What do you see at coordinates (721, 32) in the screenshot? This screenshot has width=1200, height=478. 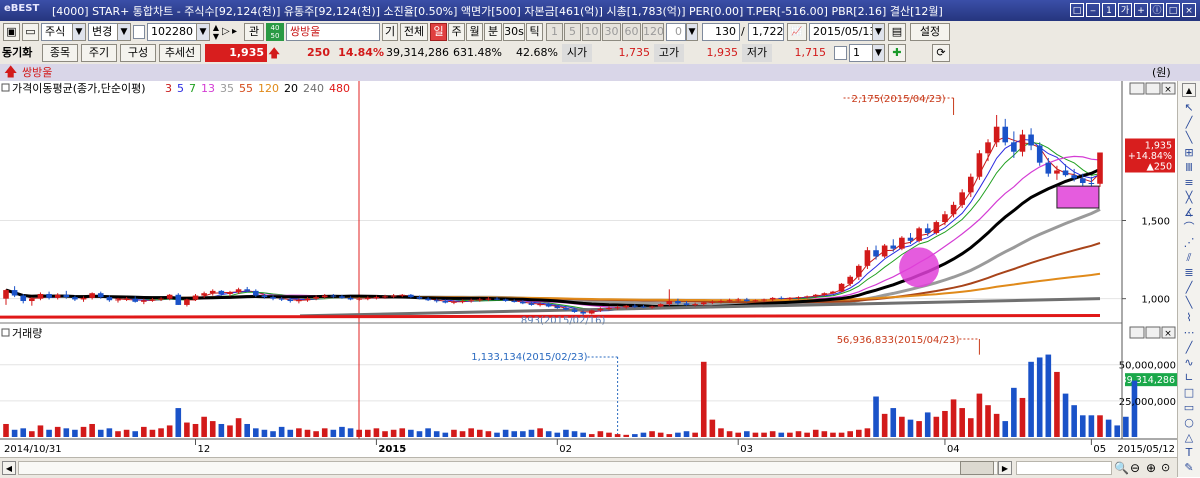 I see `count-input: 130` at bounding box center [721, 32].